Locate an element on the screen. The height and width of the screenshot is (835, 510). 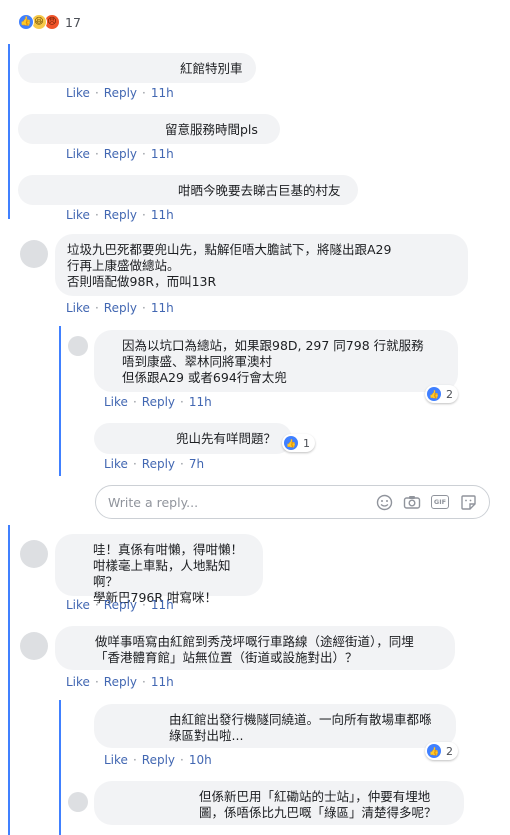
emoji-icon is located at coordinates (384, 502).